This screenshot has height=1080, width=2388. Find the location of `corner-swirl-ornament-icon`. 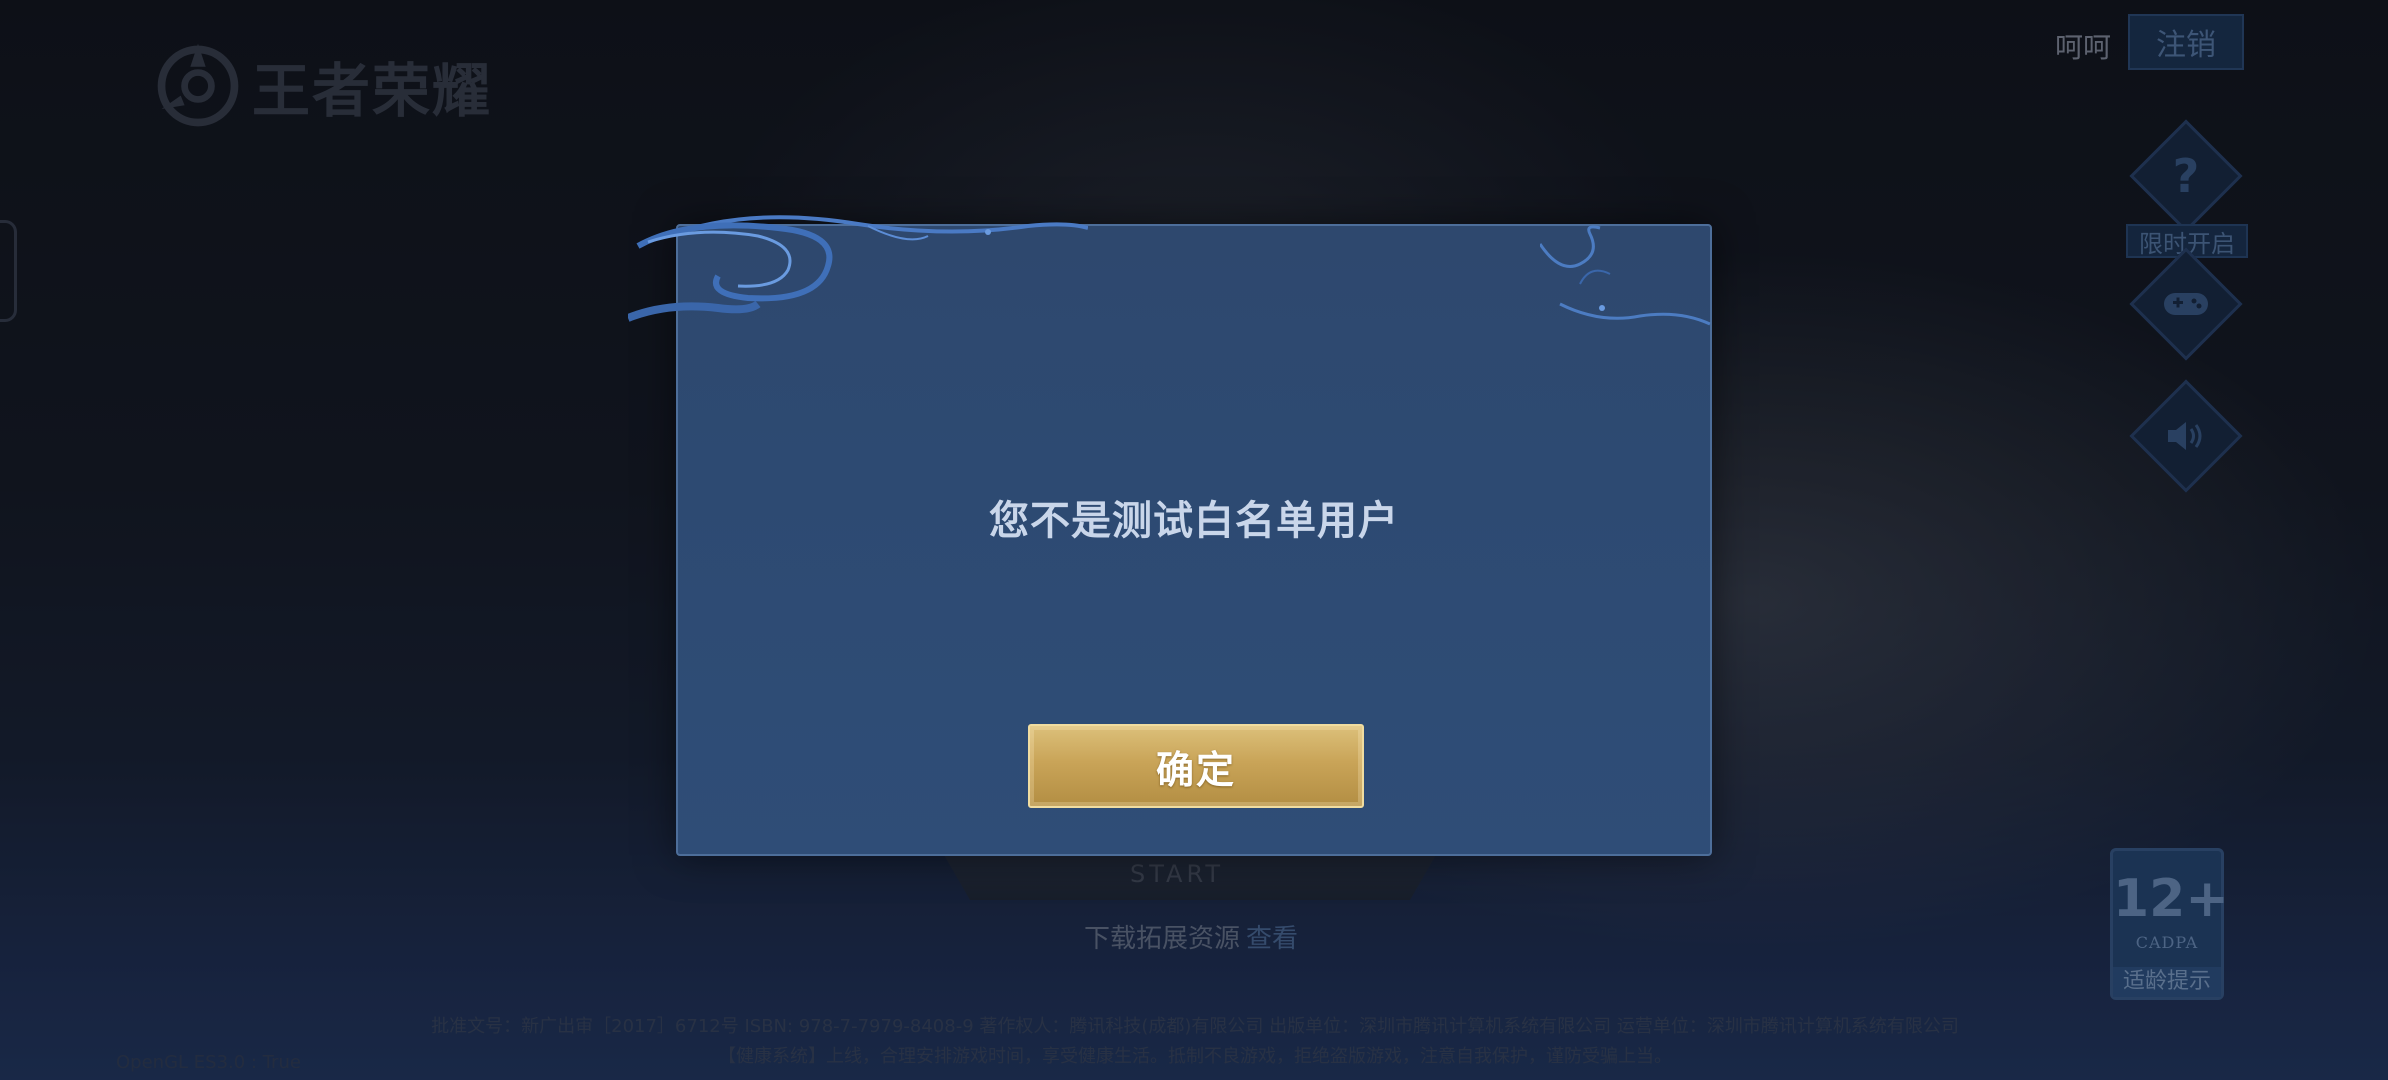

corner-swirl-ornament-icon is located at coordinates (1625, 275).